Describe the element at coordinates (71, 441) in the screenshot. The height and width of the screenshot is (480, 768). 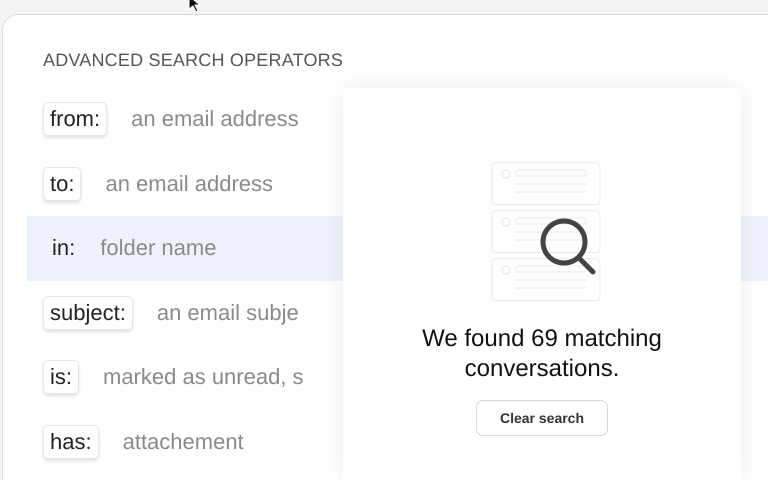
I see `operator-key: has:` at that location.